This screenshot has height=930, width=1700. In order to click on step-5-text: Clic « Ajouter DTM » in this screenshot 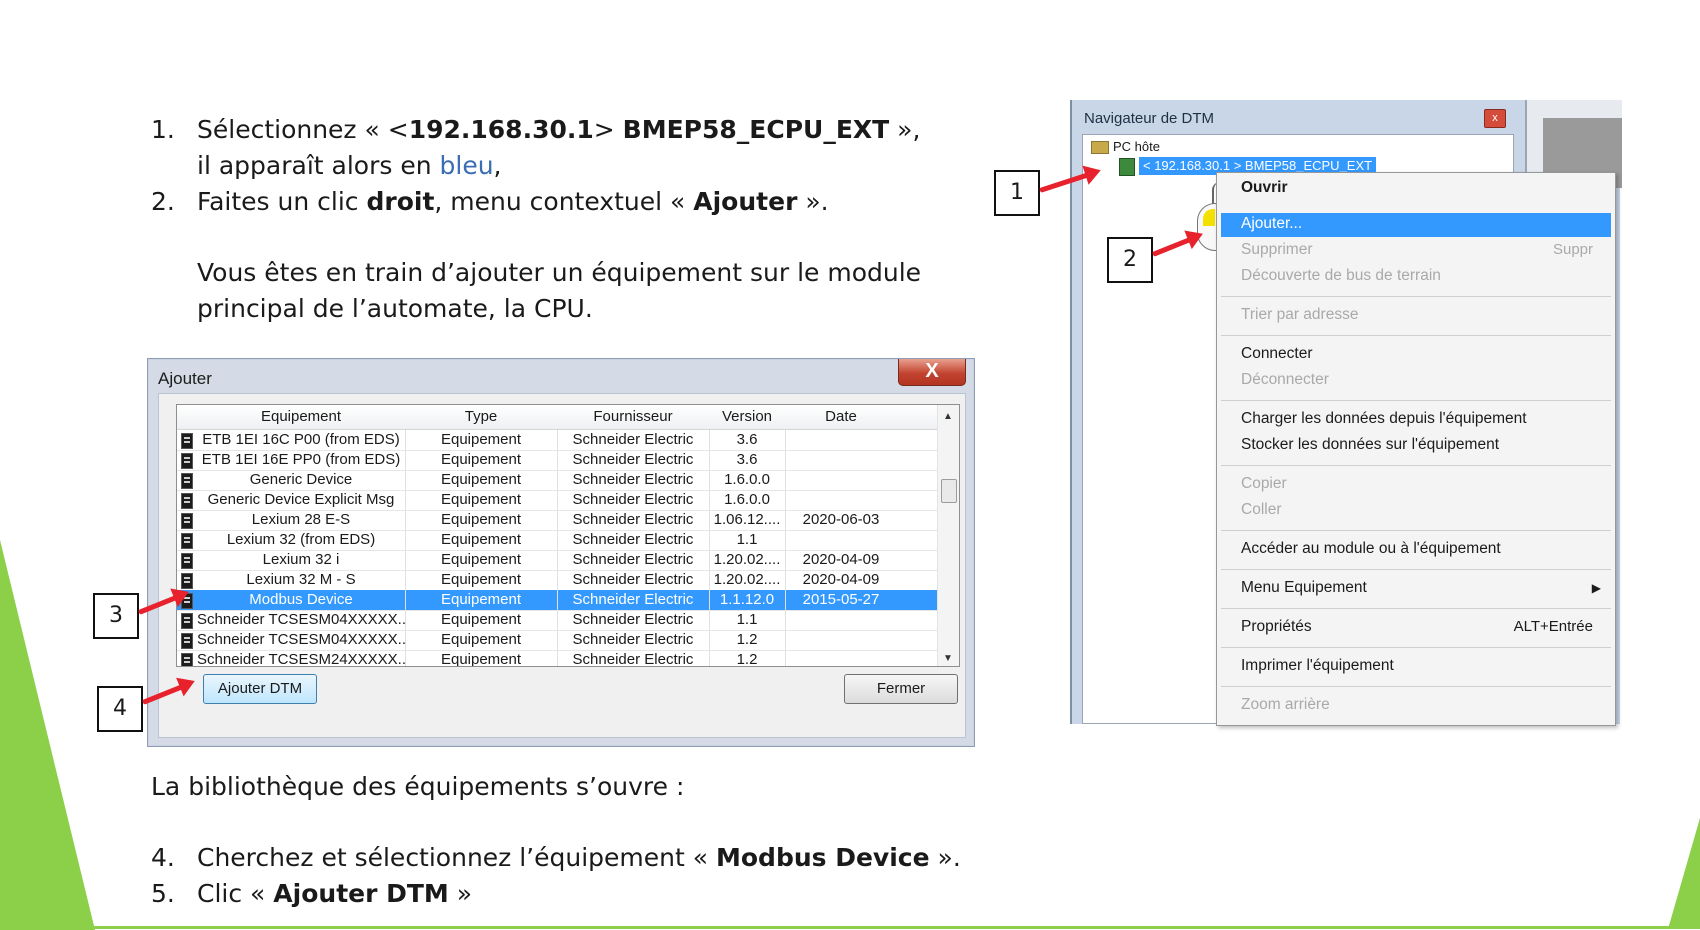, I will do `click(334, 894)`.